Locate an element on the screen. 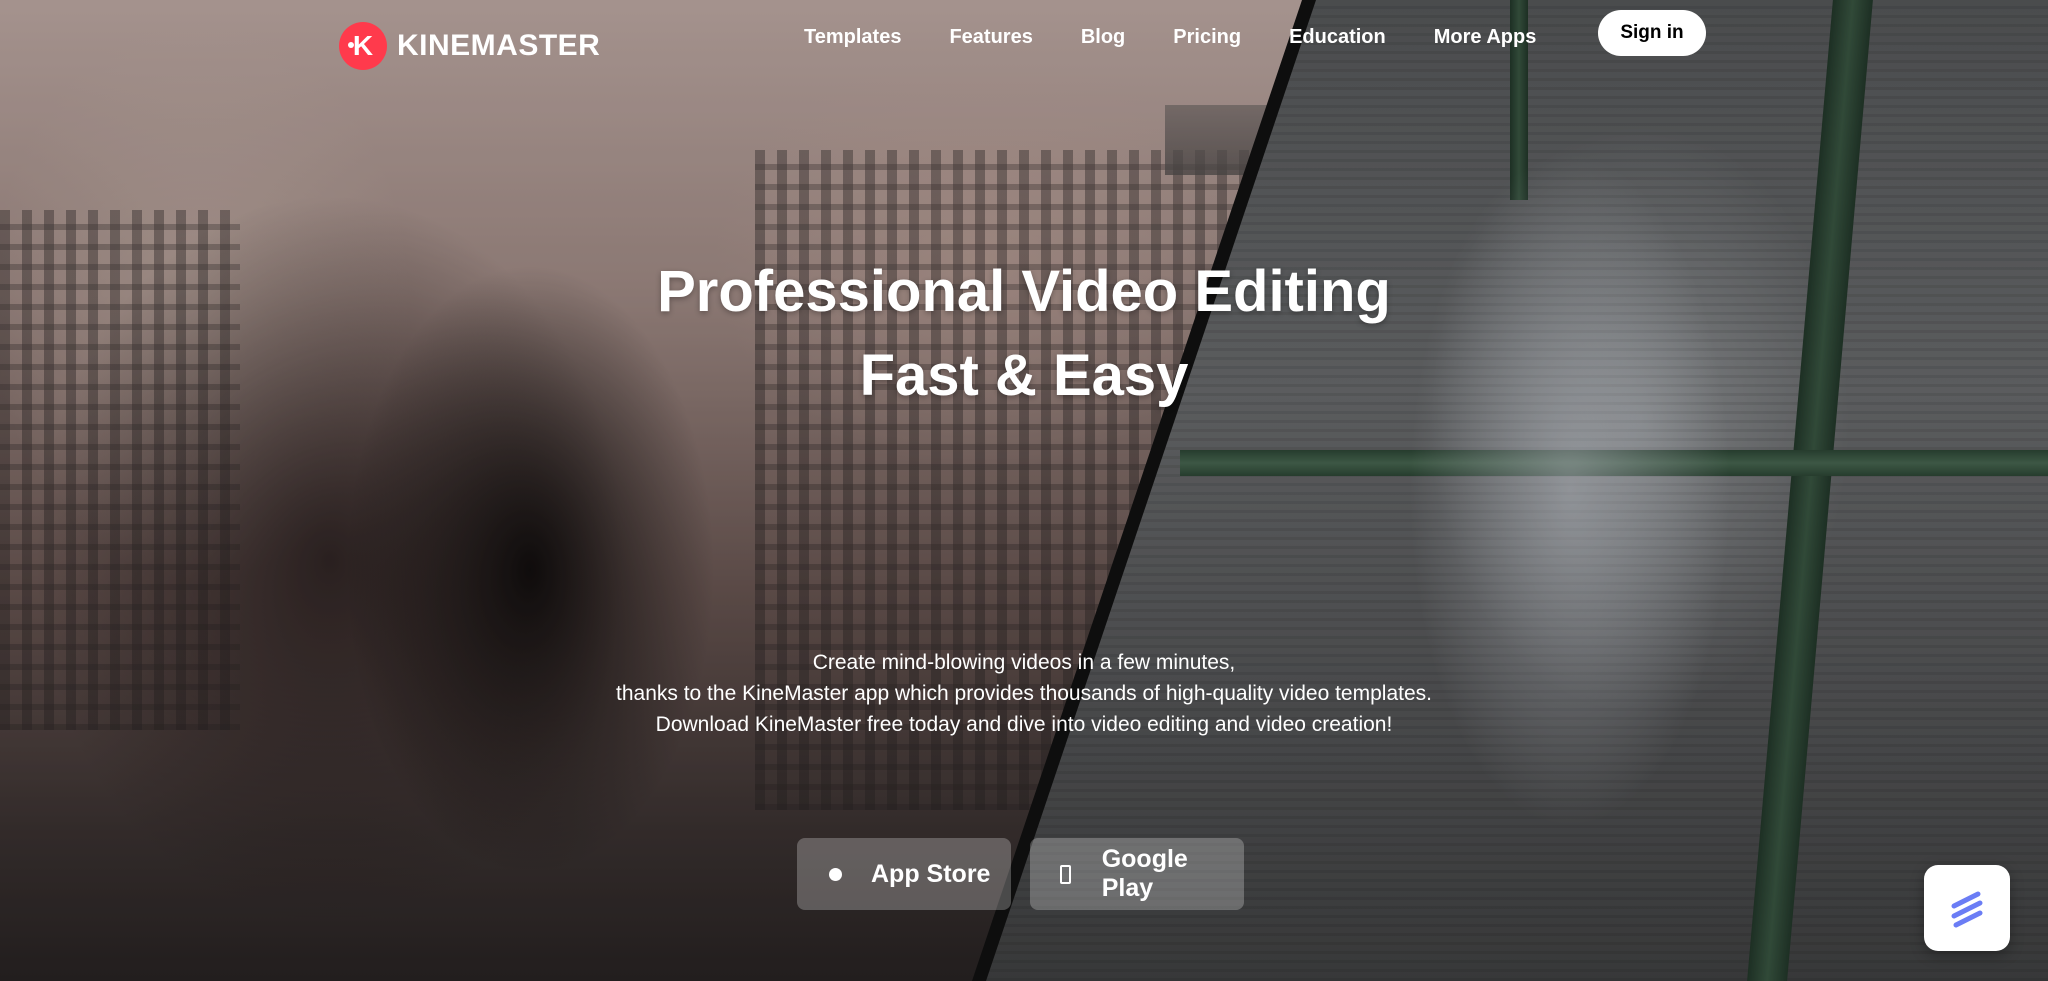 This screenshot has width=2048, height=981. google-play-button: Google Play is located at coordinates (1137, 874).